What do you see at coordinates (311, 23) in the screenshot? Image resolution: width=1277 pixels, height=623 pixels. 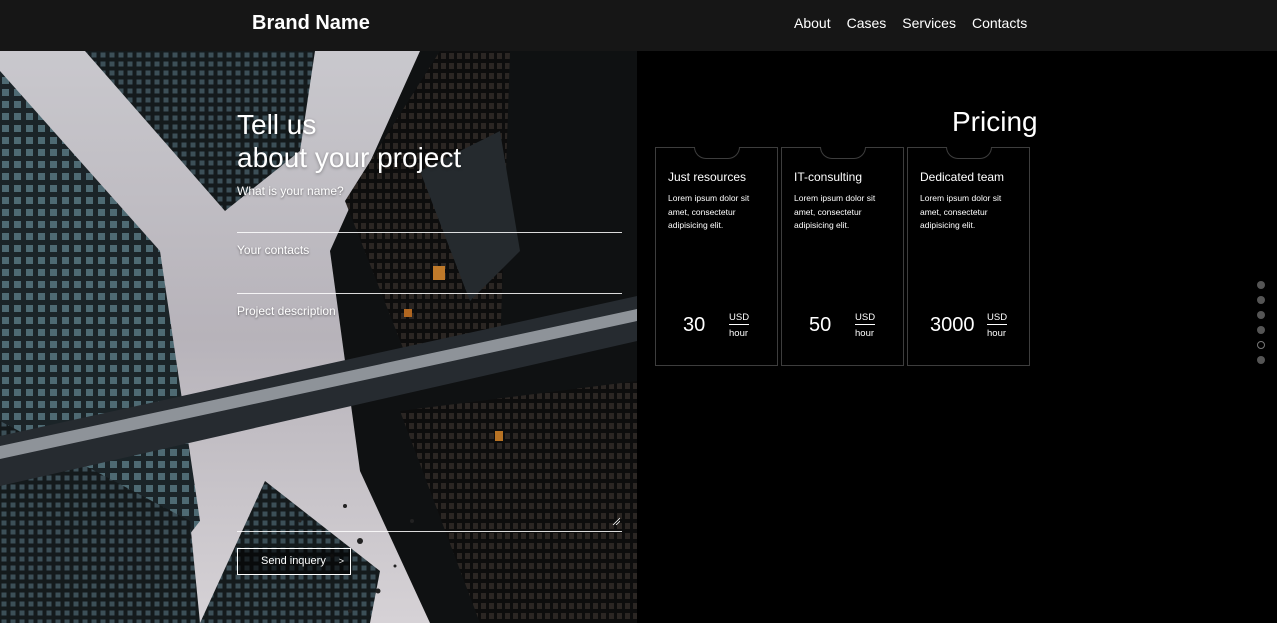 I see `brand-logo: Brand Name` at bounding box center [311, 23].